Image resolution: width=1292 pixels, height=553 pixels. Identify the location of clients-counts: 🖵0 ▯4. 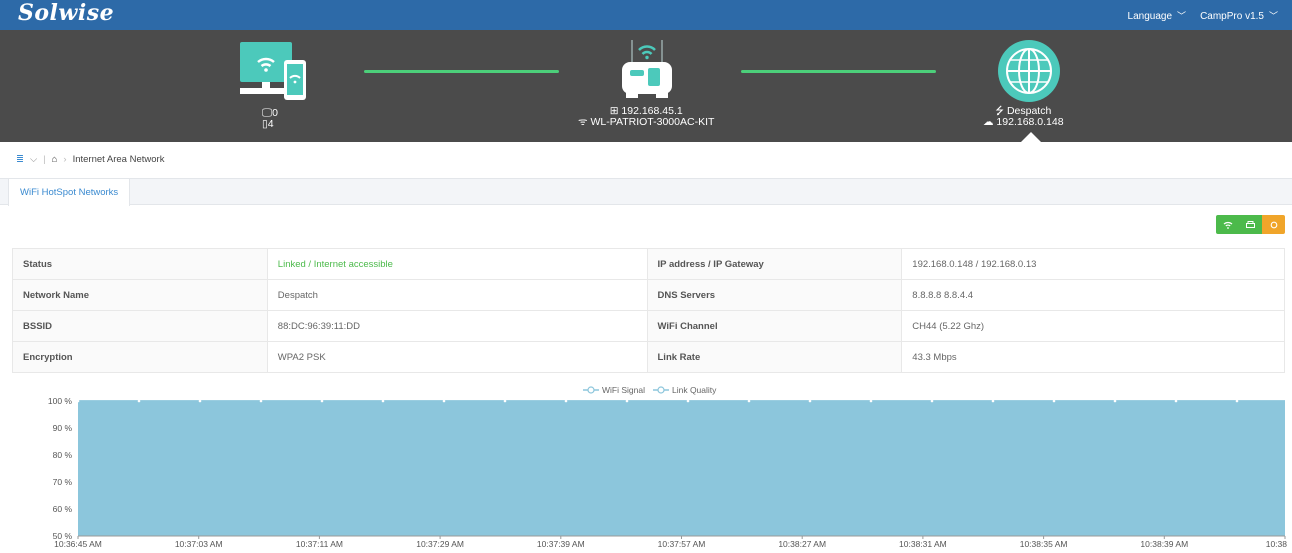
(270, 119).